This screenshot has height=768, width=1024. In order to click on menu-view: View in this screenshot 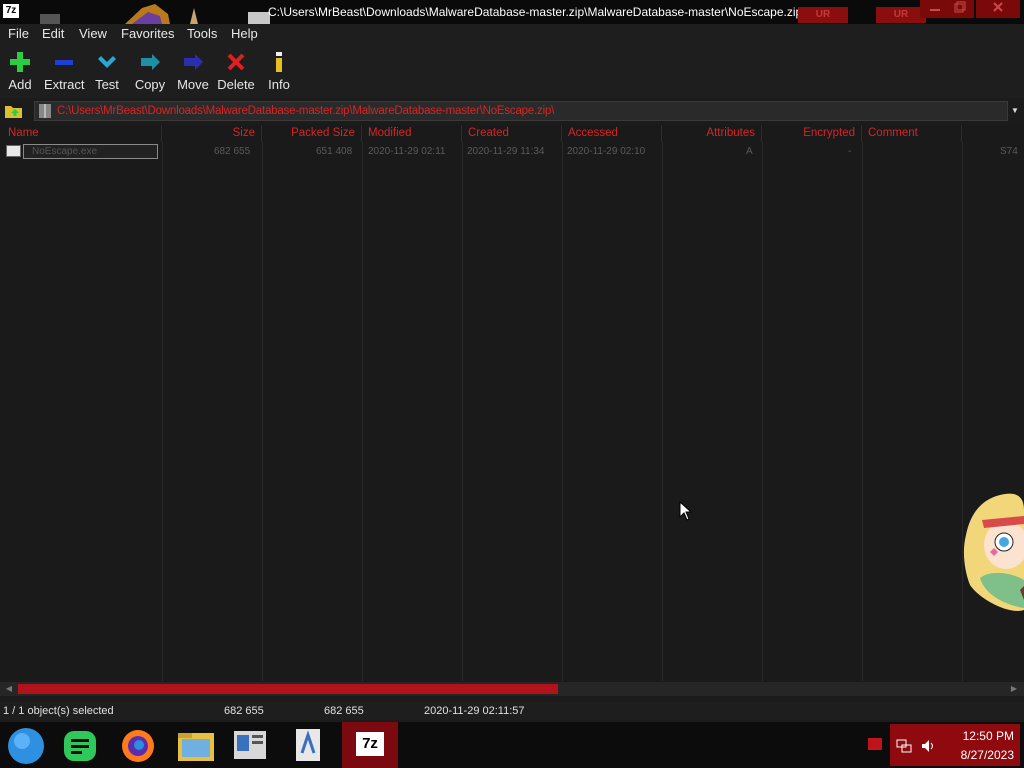, I will do `click(93, 33)`.